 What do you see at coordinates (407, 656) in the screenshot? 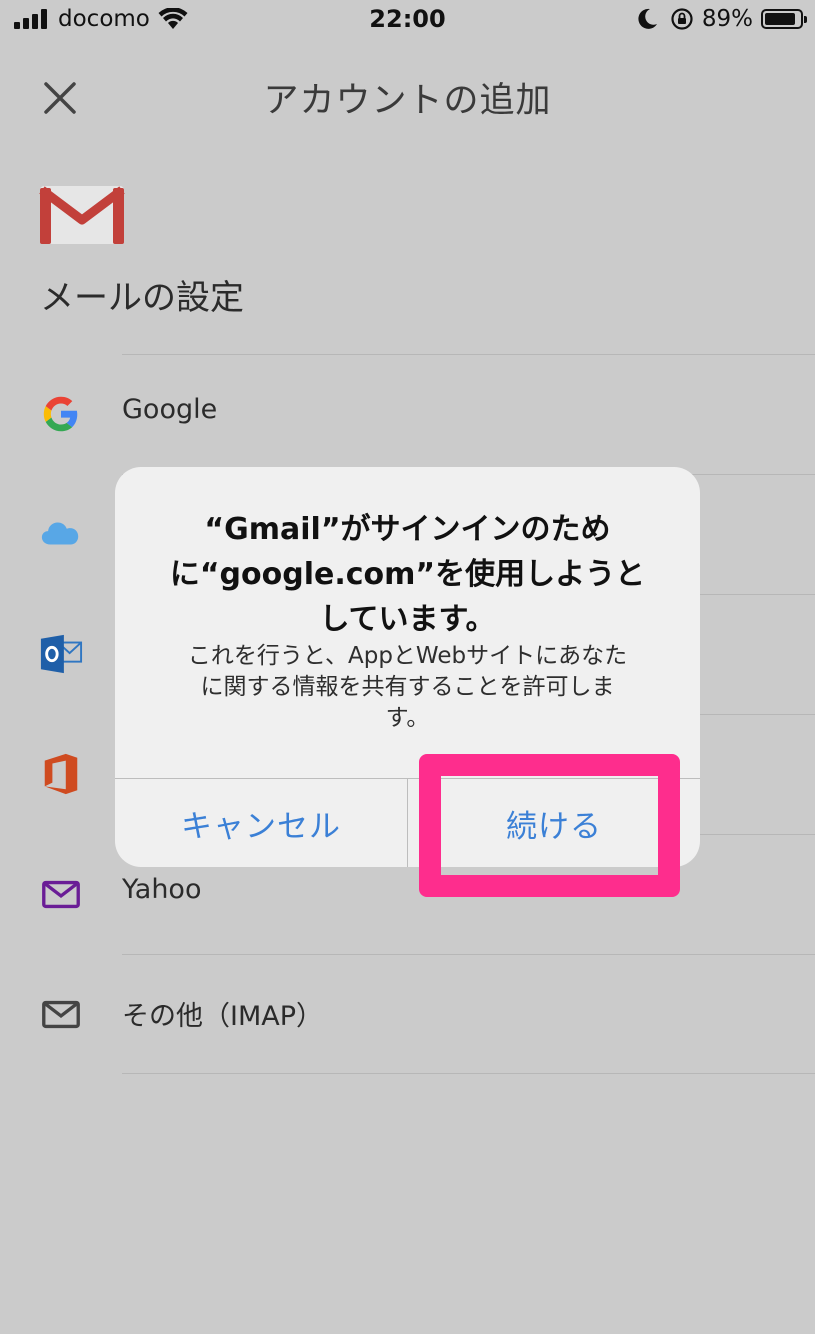
I see `alert-message-line: これを行うと、AppとWebサイトにあなた` at bounding box center [407, 656].